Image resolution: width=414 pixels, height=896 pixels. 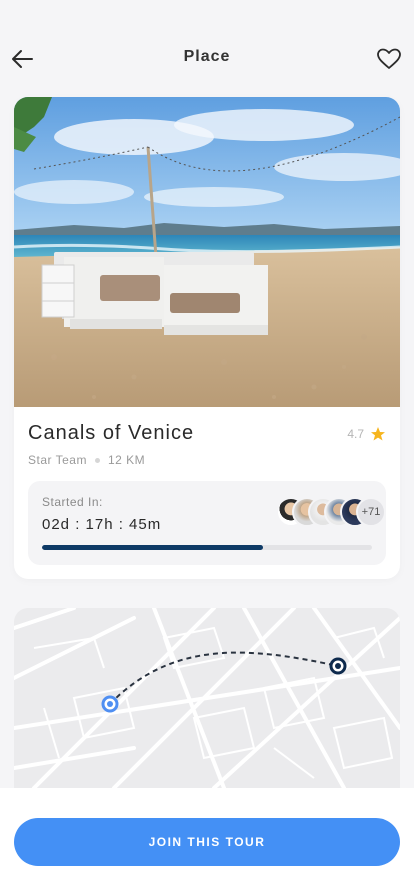 I want to click on heart-icon, so click(x=389, y=59).